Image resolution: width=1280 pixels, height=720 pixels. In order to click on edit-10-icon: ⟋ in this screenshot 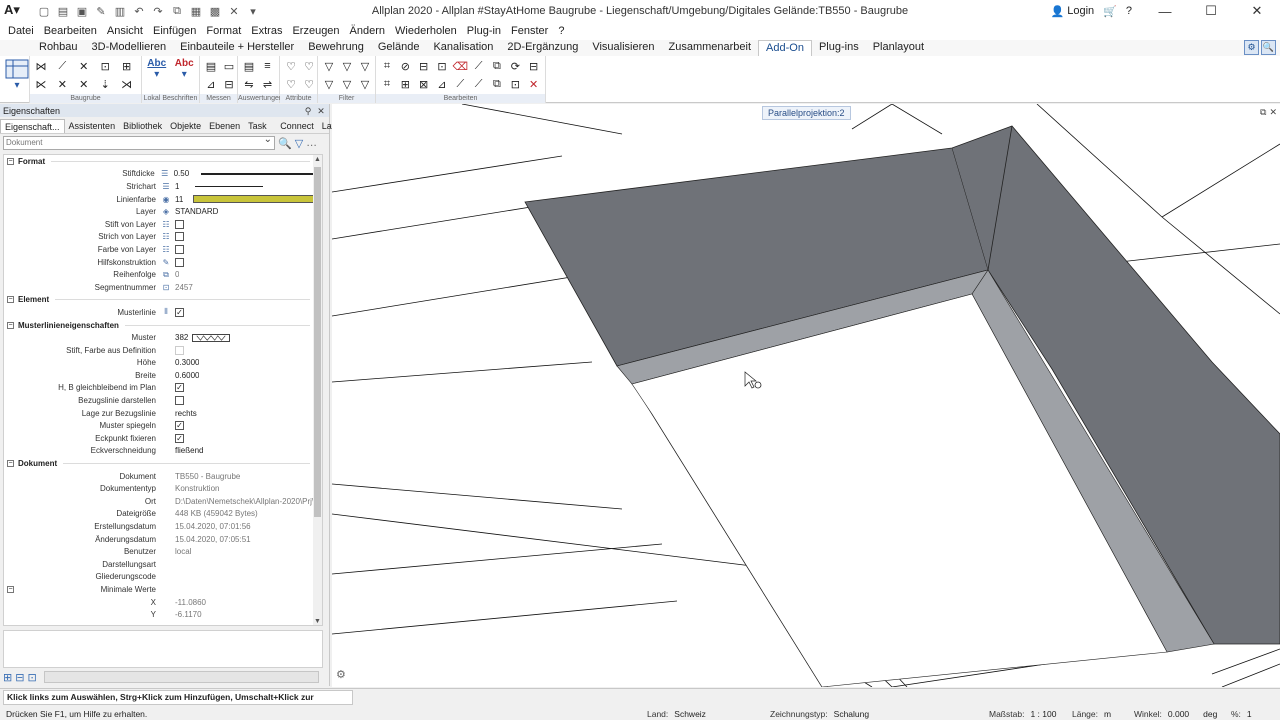, I will do `click(460, 84)`.